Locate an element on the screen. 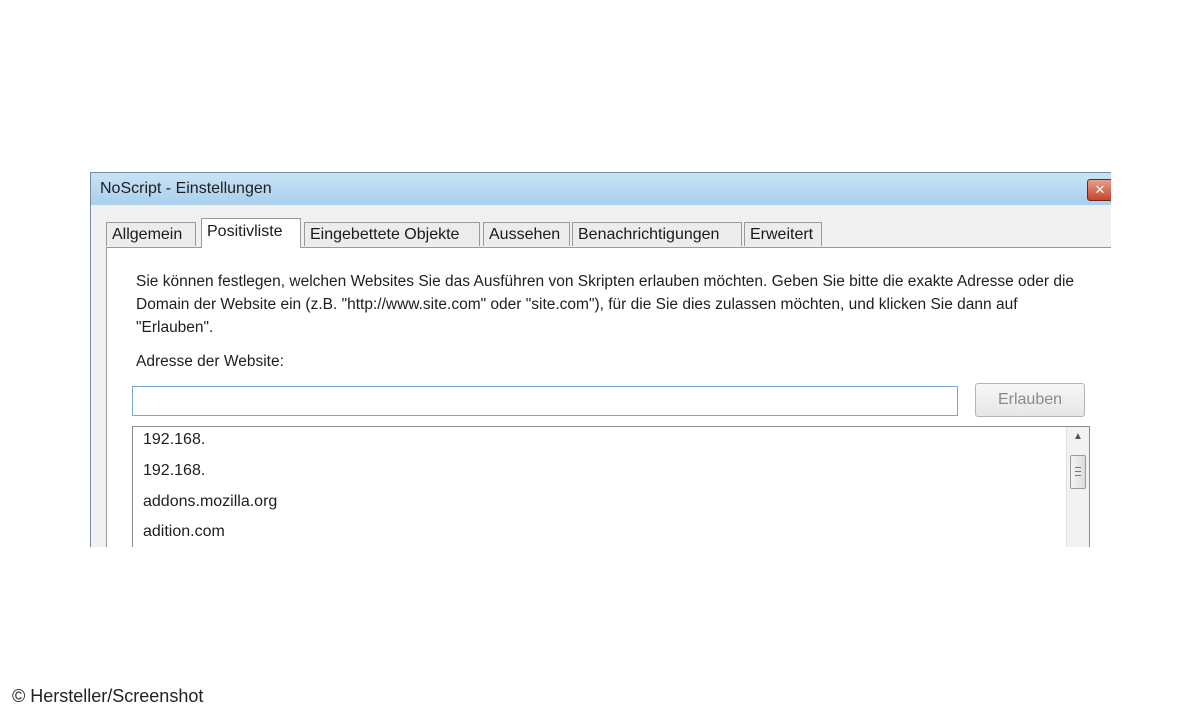 This screenshot has height=720, width=1200. tab-benachrichtigungen: Benachrichtigungen is located at coordinates (657, 234).